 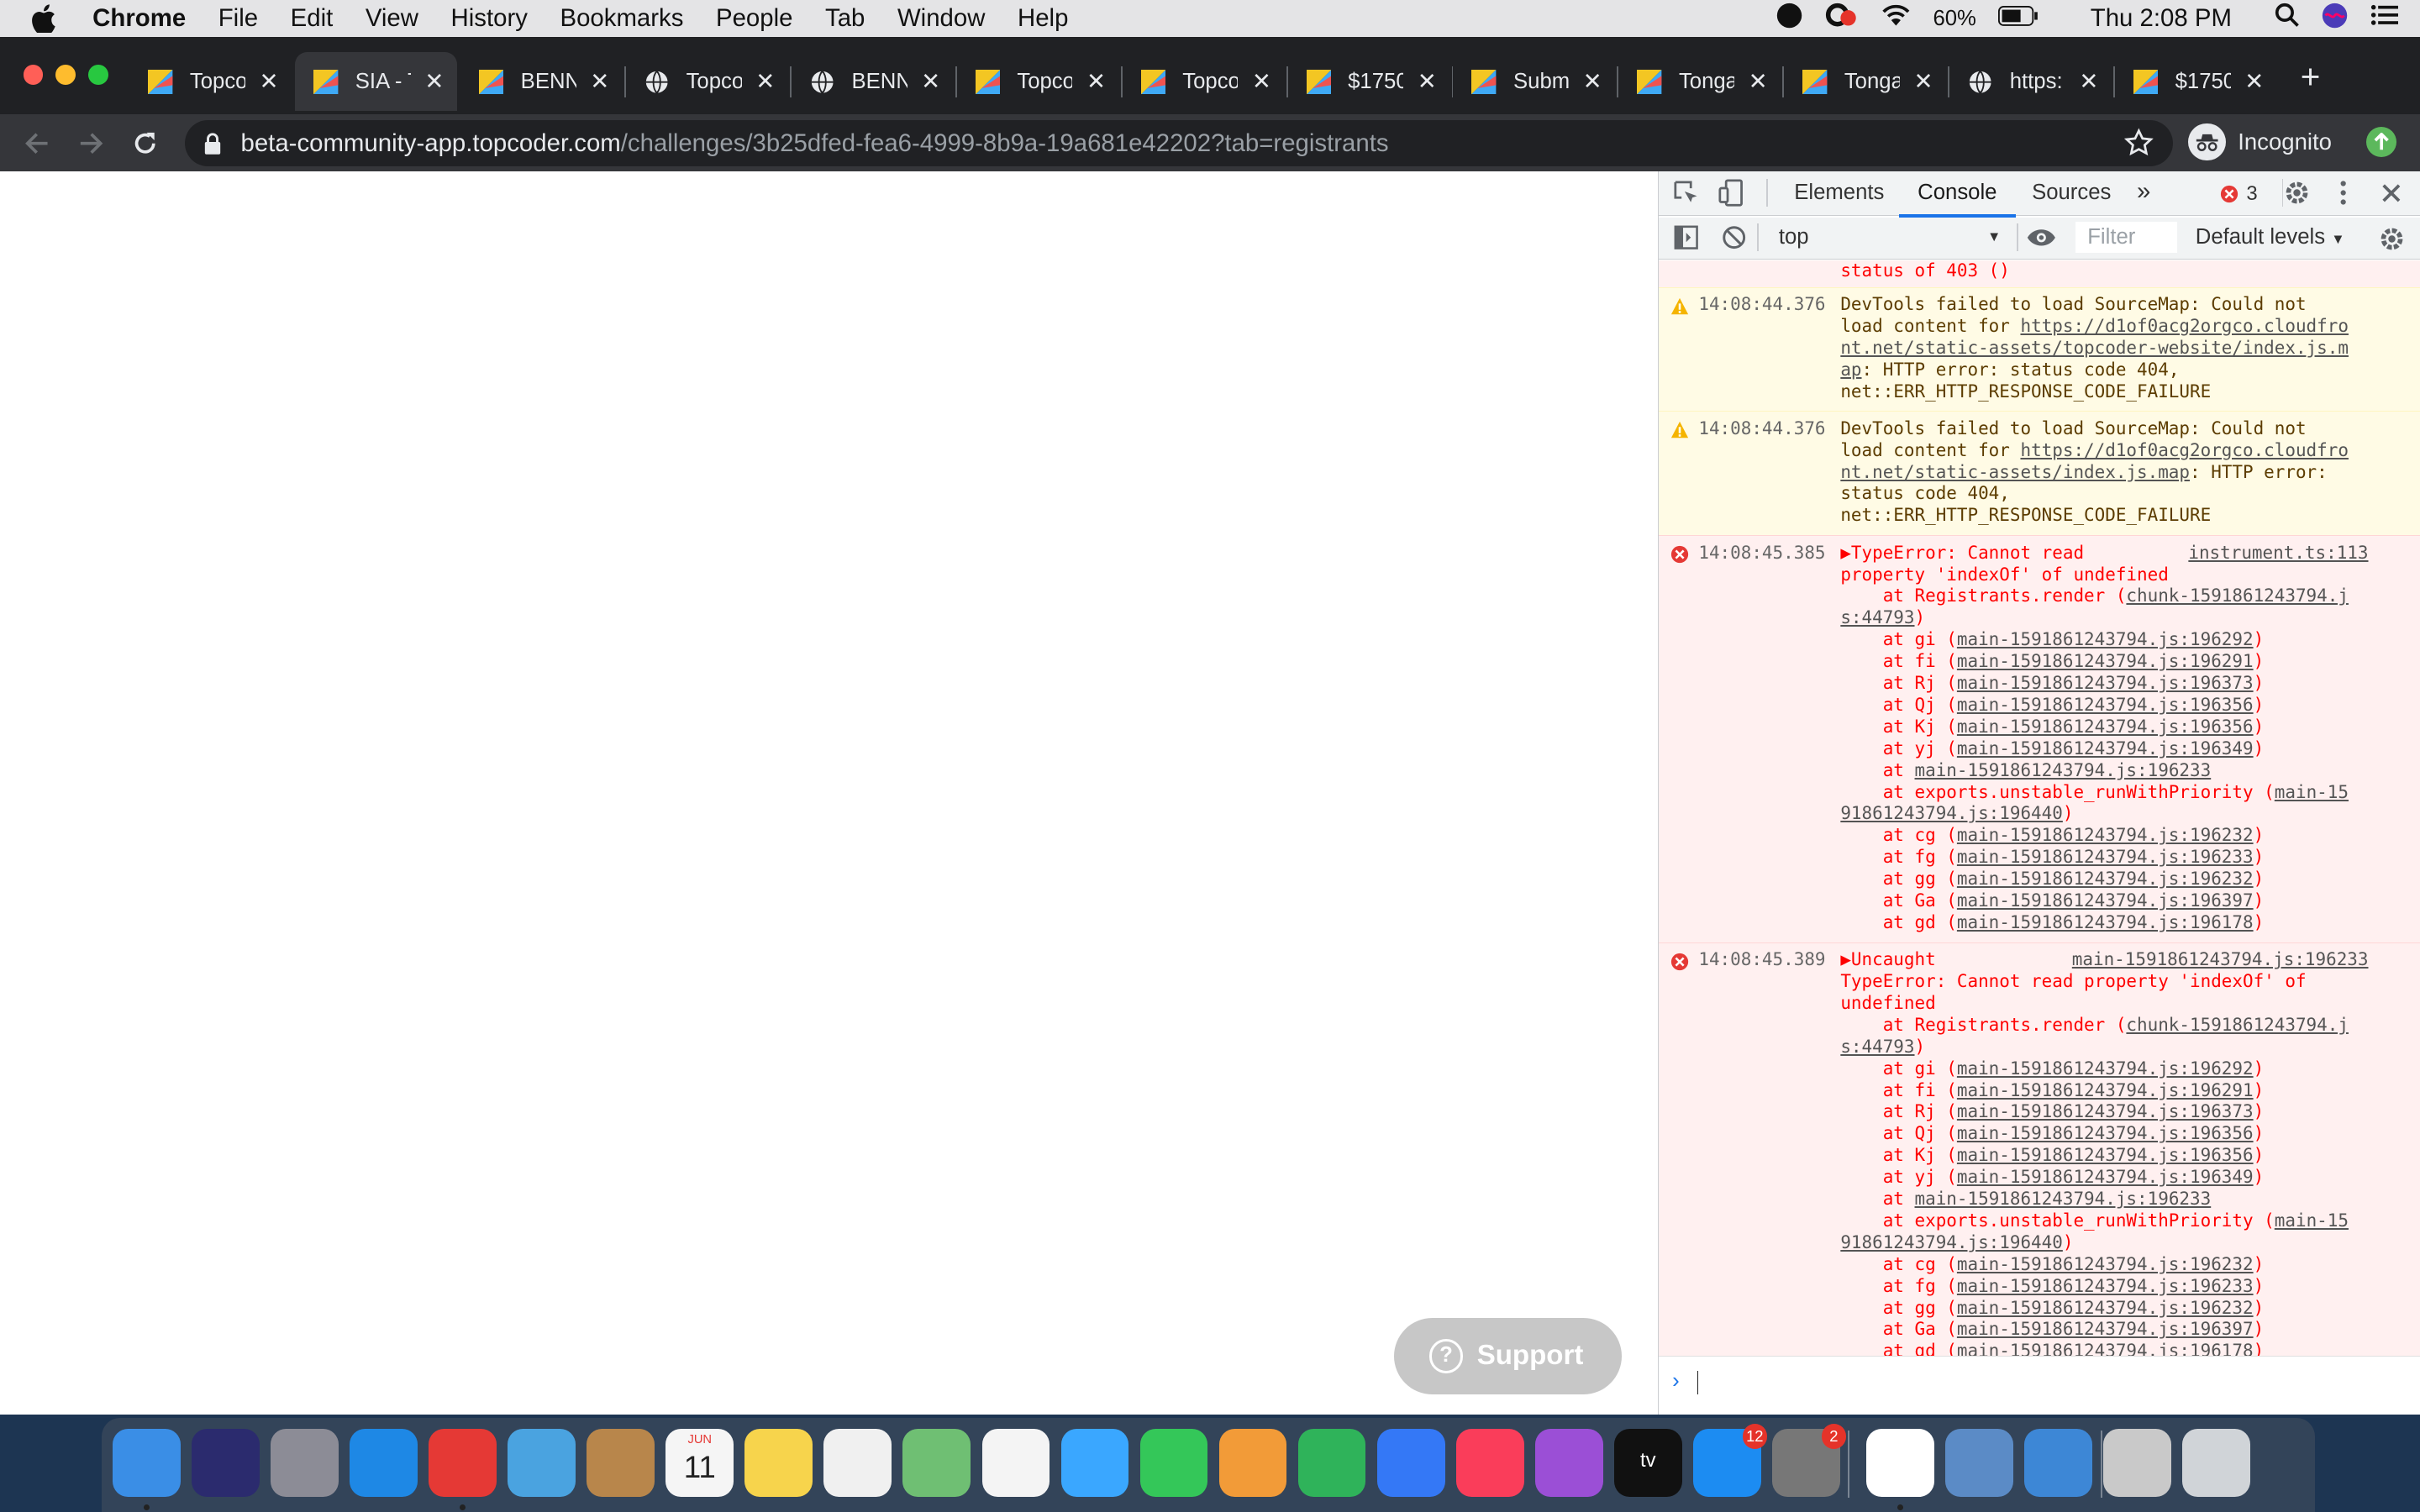 What do you see at coordinates (376, 82) in the screenshot?
I see `browser-tab: SIA - Topcoder ✕` at bounding box center [376, 82].